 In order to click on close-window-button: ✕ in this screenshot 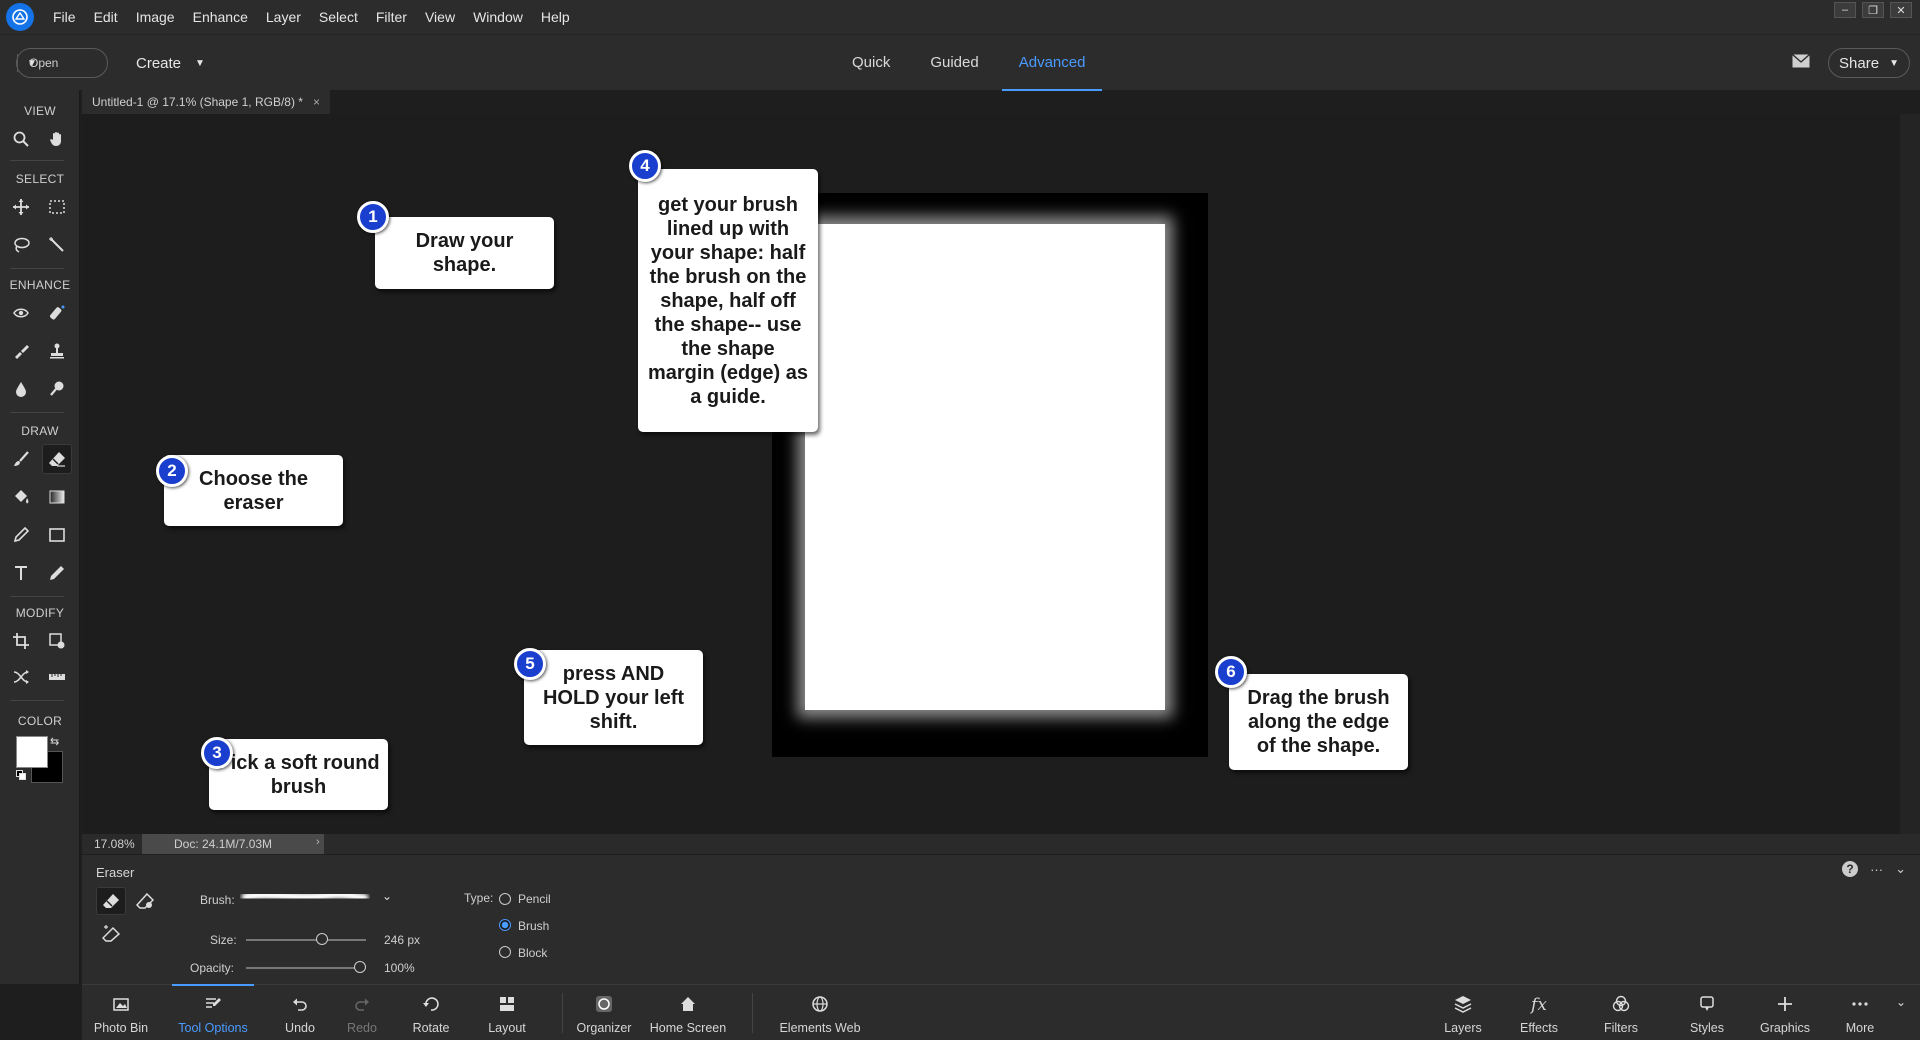, I will do `click(1901, 10)`.